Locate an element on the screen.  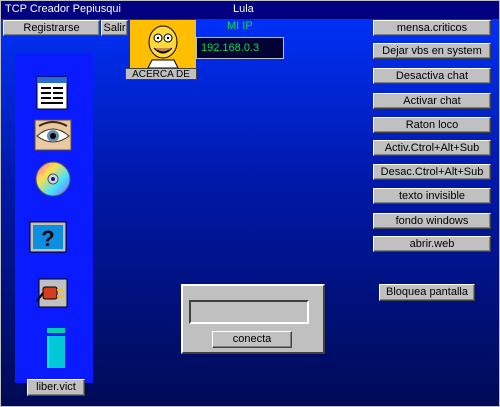
texto-invisible-button: texto invisible is located at coordinates (432, 196).